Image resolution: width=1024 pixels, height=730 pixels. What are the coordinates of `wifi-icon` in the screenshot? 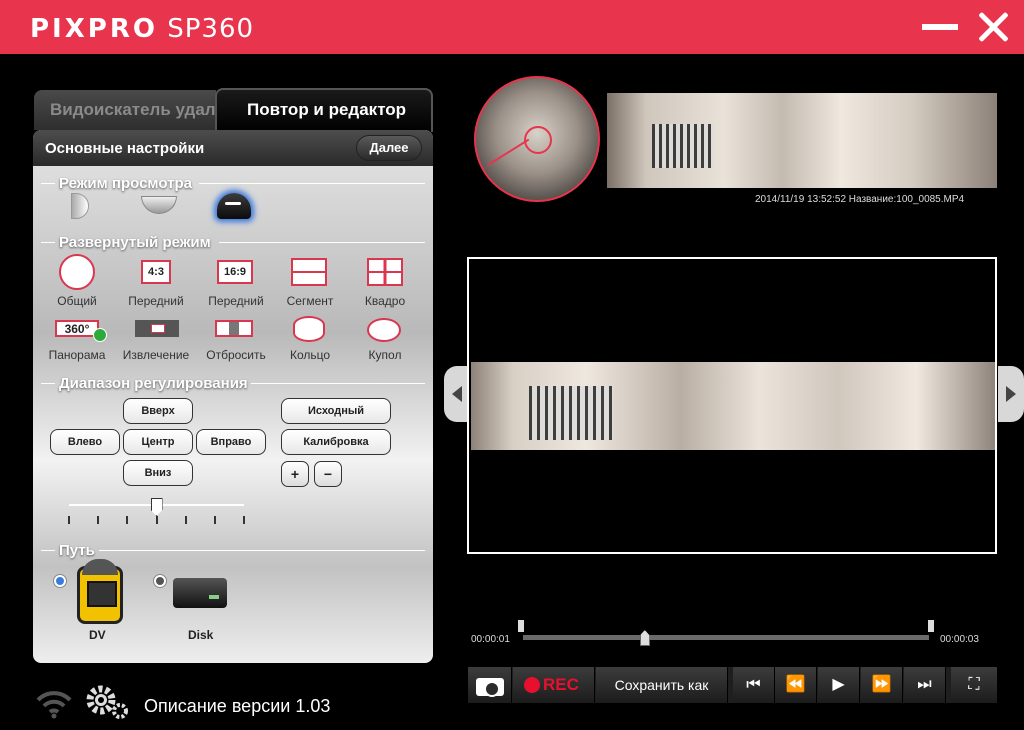 It's located at (54, 702).